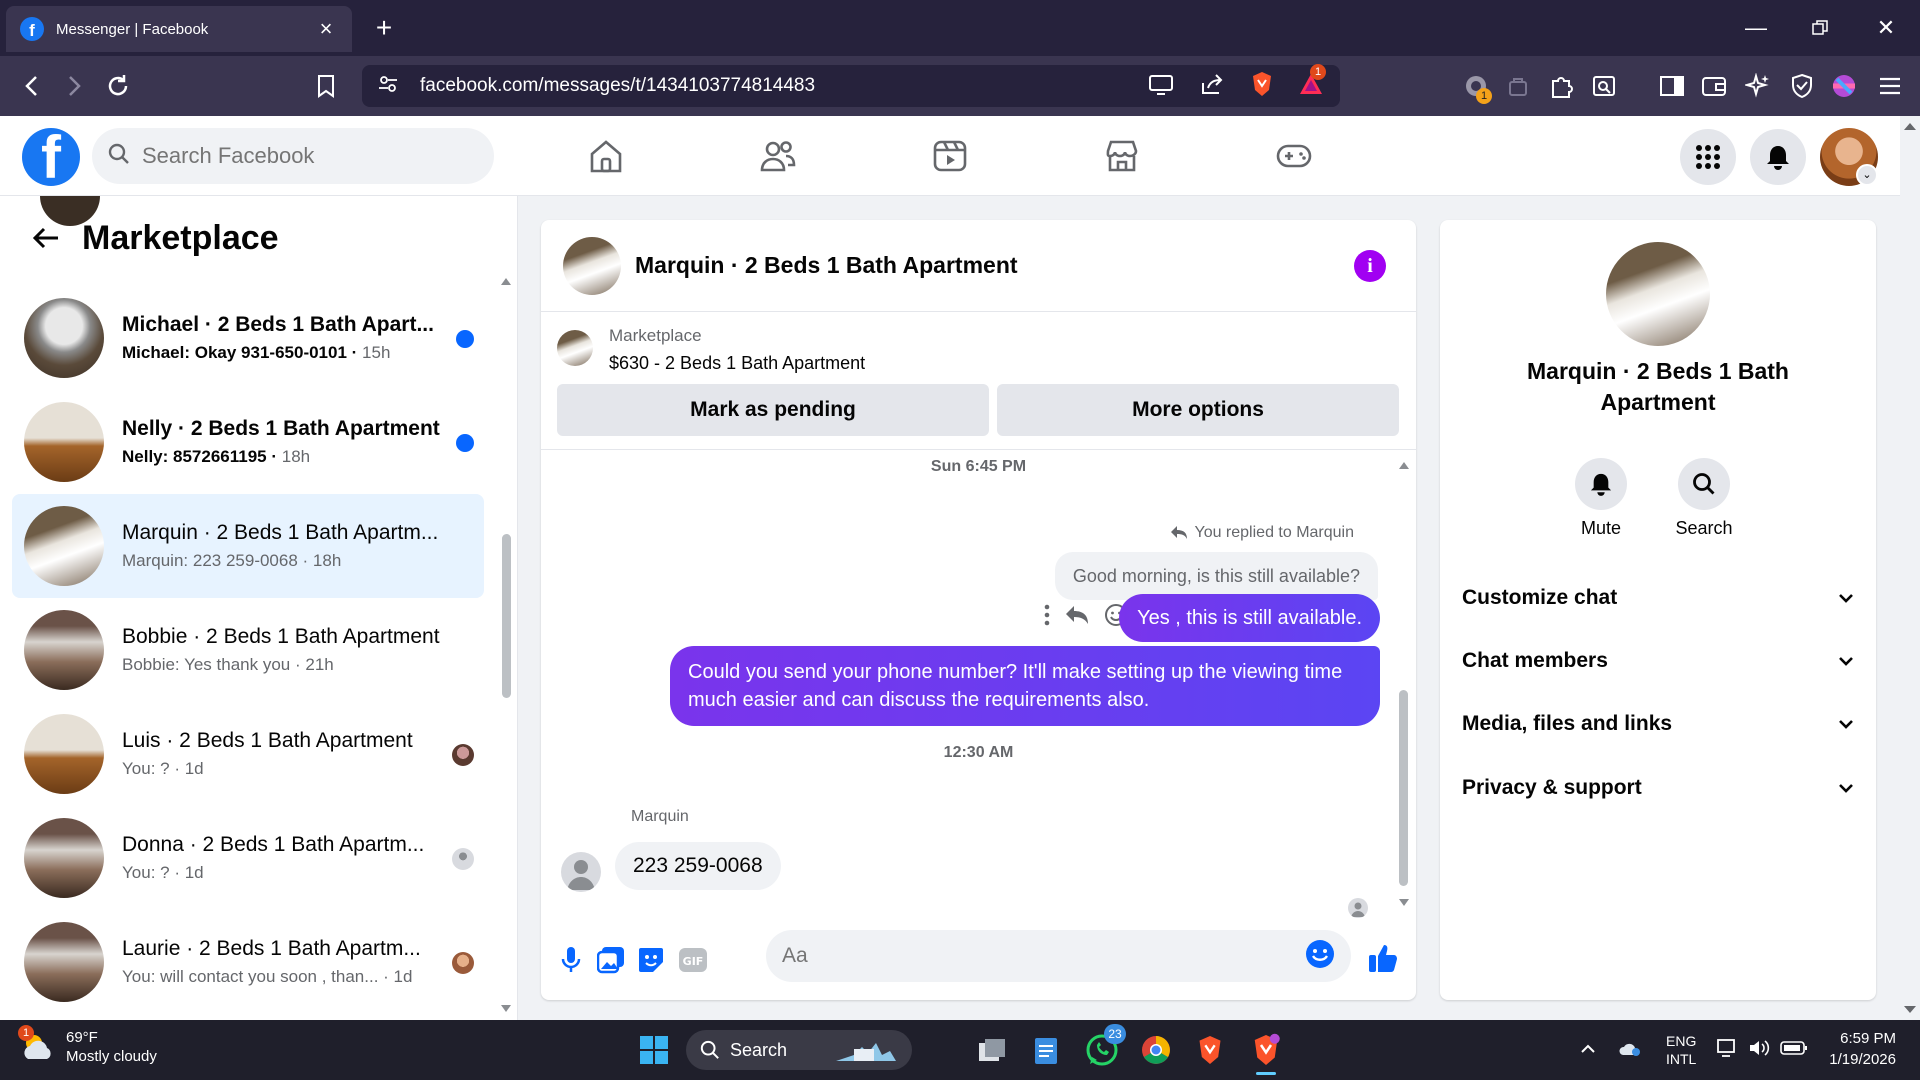 Image resolution: width=1920 pixels, height=1080 pixels. Describe the element at coordinates (1552, 787) in the screenshot. I see `section-label: Privacy & support` at that location.